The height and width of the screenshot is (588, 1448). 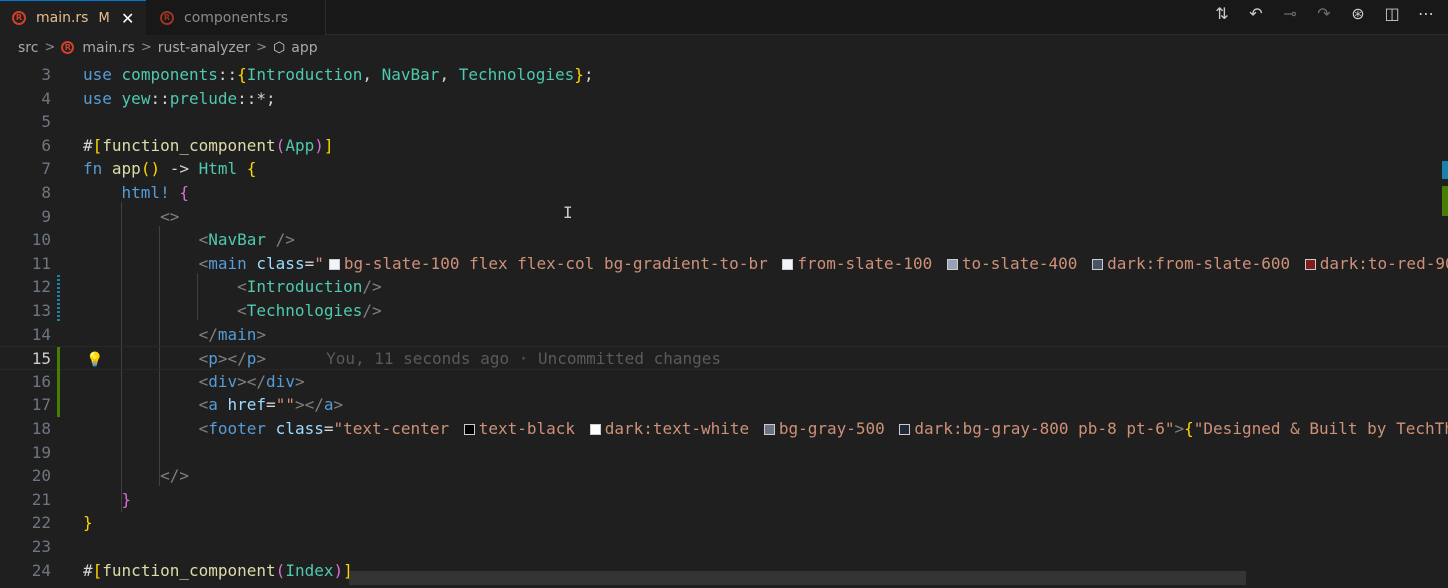 What do you see at coordinates (41, 263) in the screenshot?
I see `line-number: 11` at bounding box center [41, 263].